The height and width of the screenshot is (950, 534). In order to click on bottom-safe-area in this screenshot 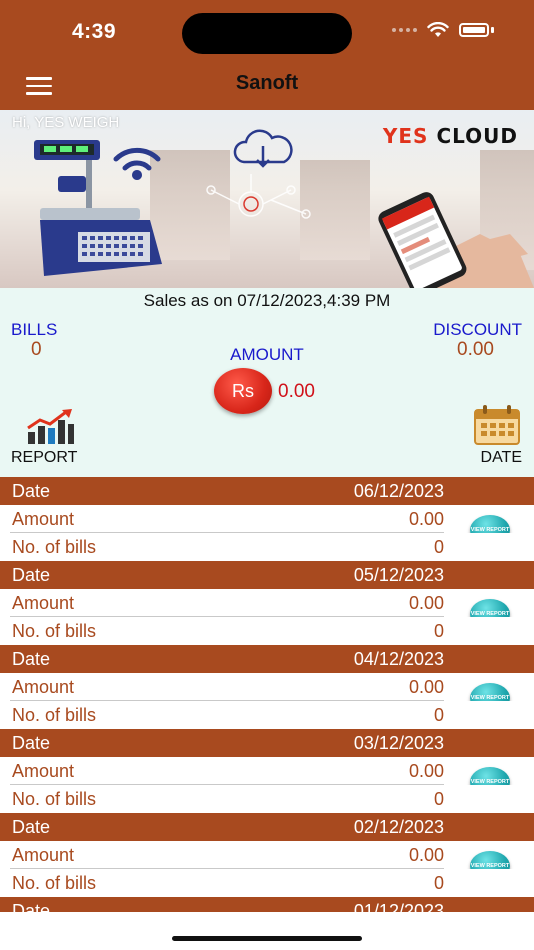, I will do `click(267, 931)`.